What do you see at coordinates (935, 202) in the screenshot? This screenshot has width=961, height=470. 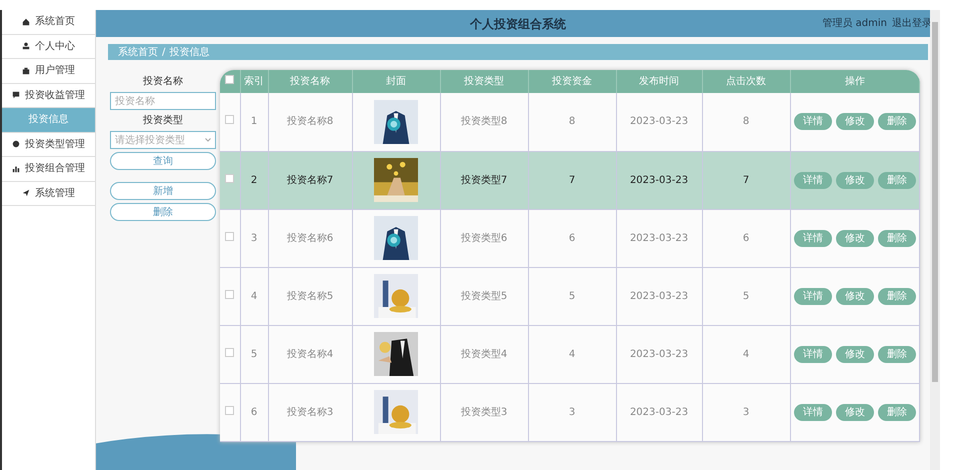 I see `scrollbar-thumb` at bounding box center [935, 202].